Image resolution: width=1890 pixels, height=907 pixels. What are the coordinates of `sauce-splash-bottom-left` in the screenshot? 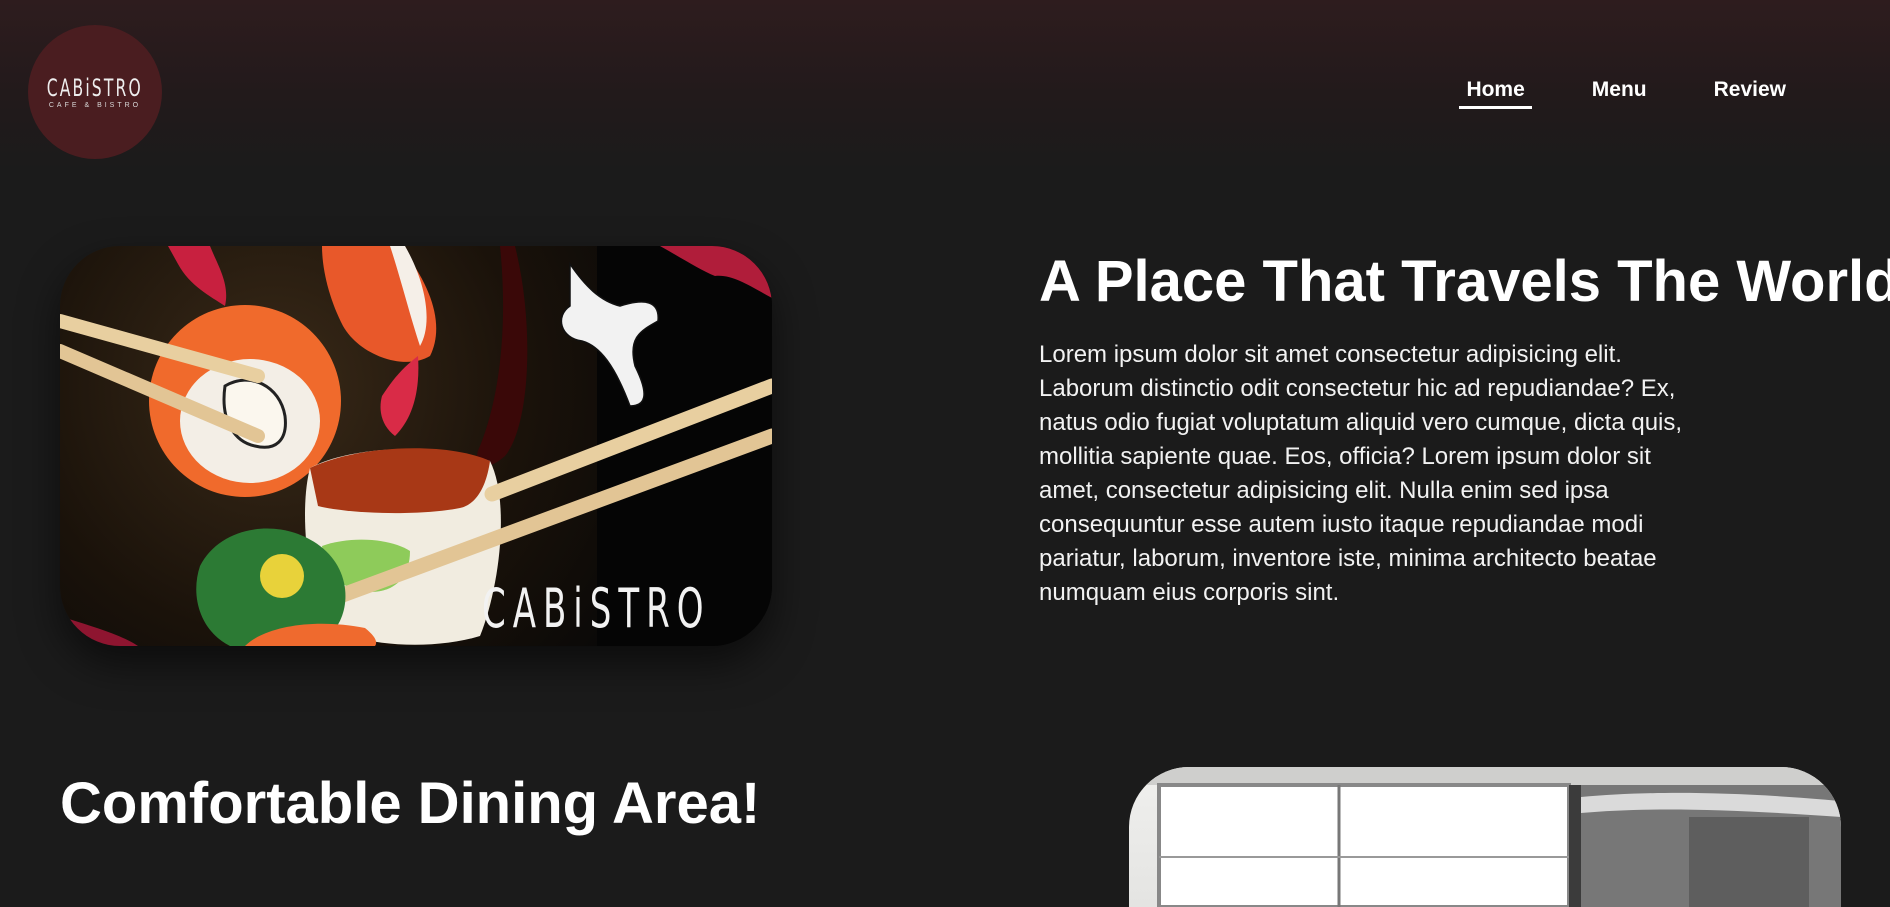 It's located at (99, 631).